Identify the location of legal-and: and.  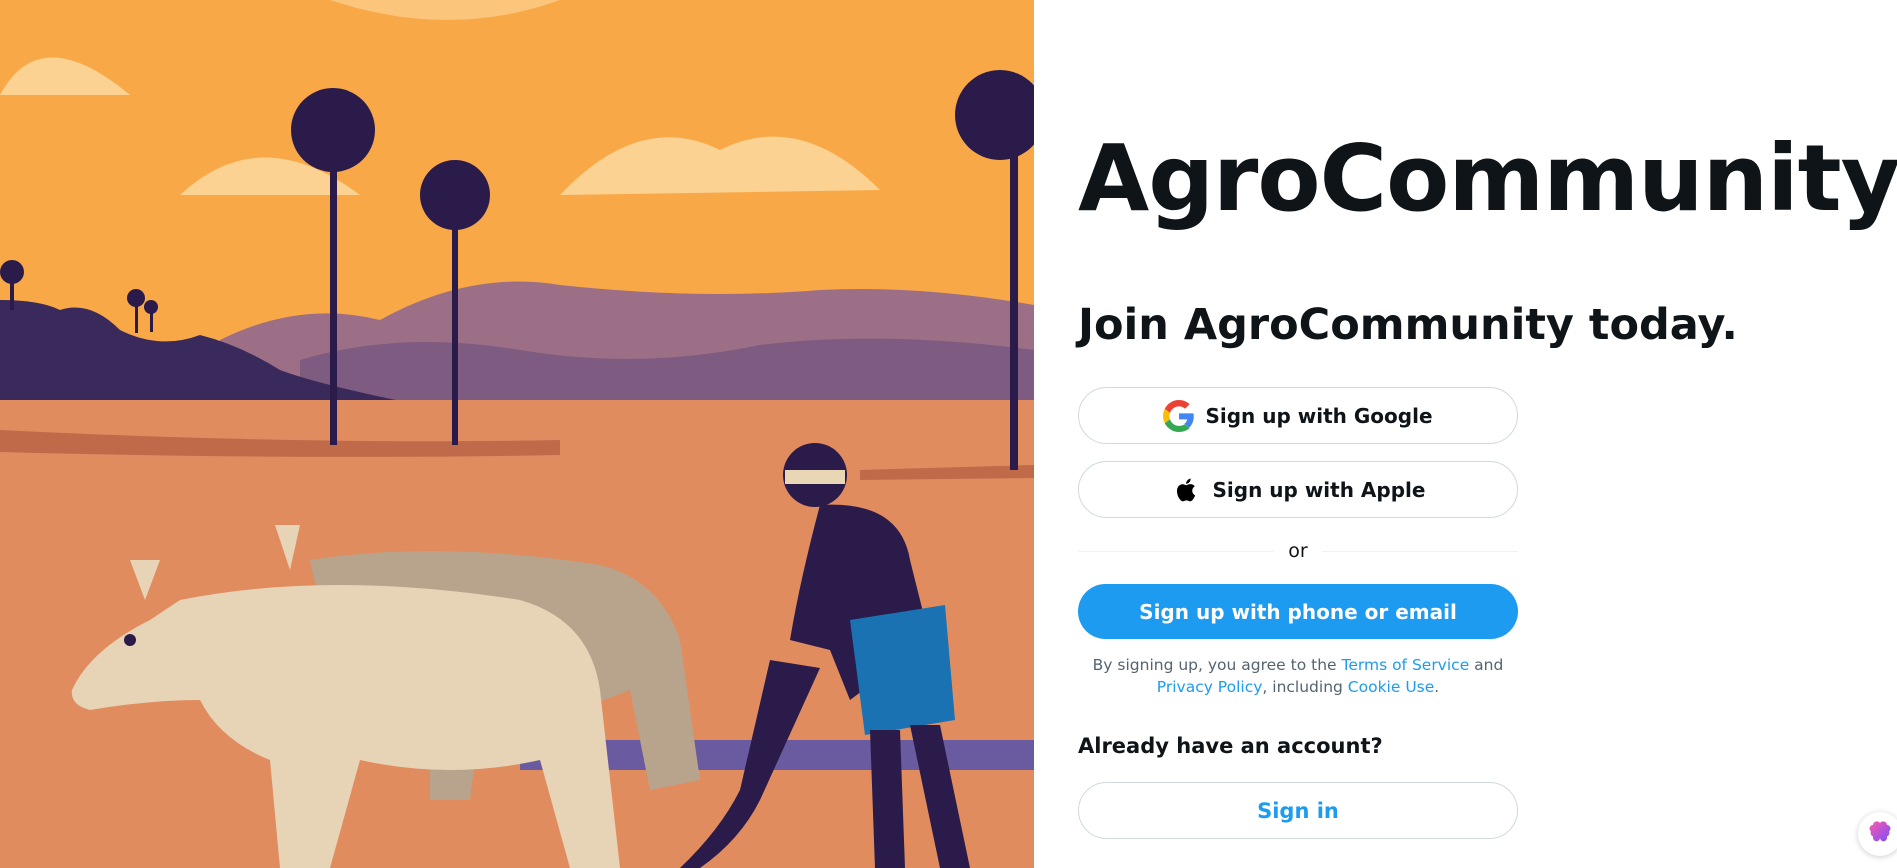
(1486, 665).